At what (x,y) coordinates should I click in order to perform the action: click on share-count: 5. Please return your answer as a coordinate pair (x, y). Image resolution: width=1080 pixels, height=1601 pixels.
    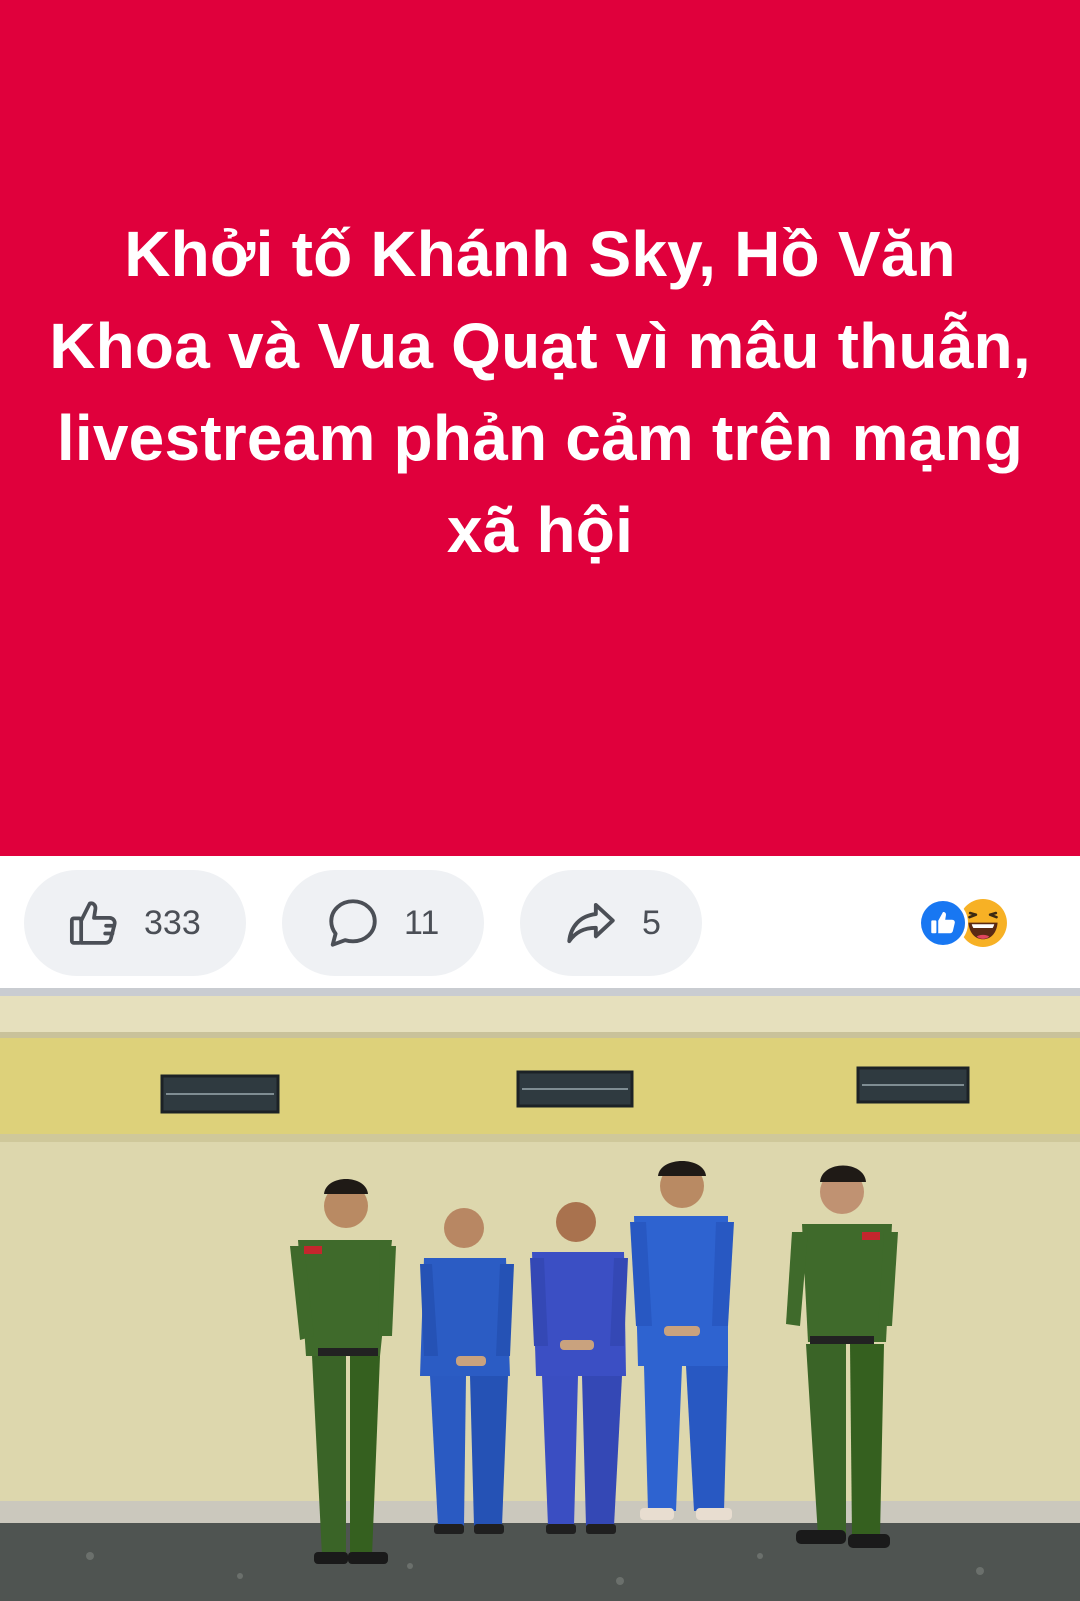
    Looking at the image, I should click on (651, 922).